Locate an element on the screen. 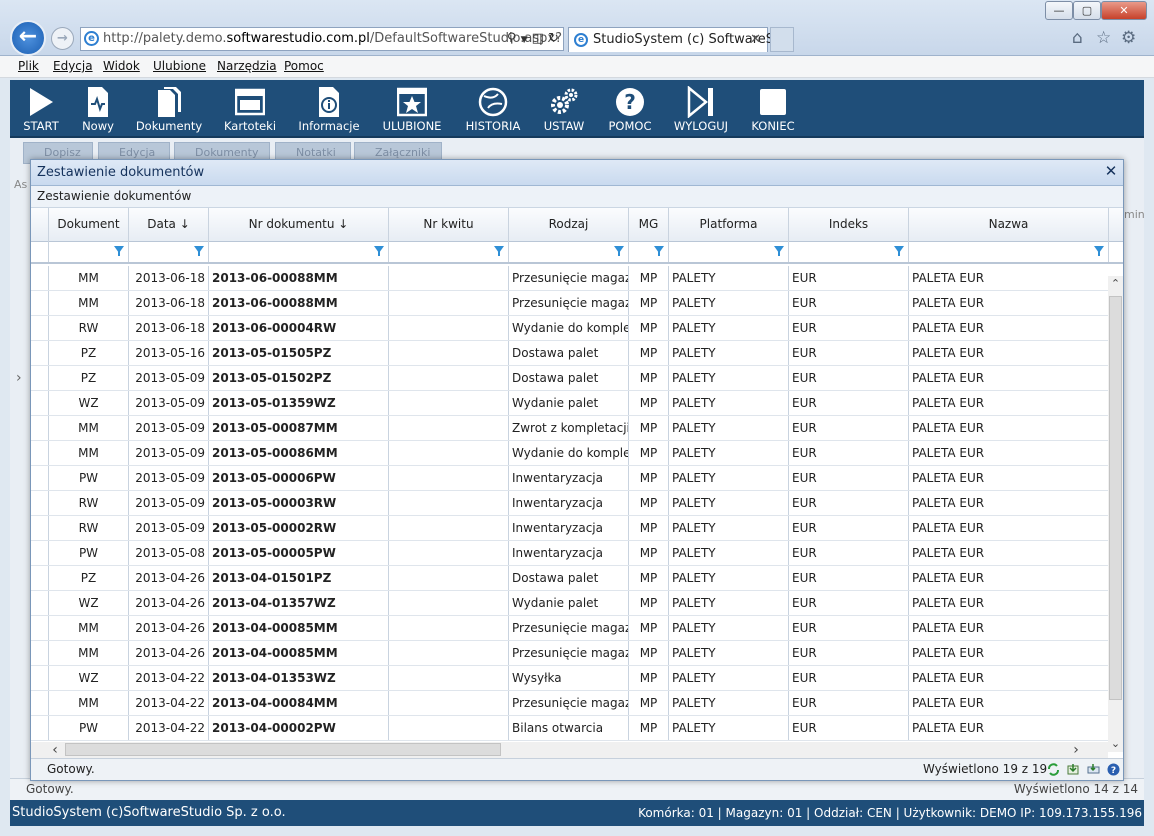 The width and height of the screenshot is (1154, 836). print-icon is located at coordinates (1093, 769).